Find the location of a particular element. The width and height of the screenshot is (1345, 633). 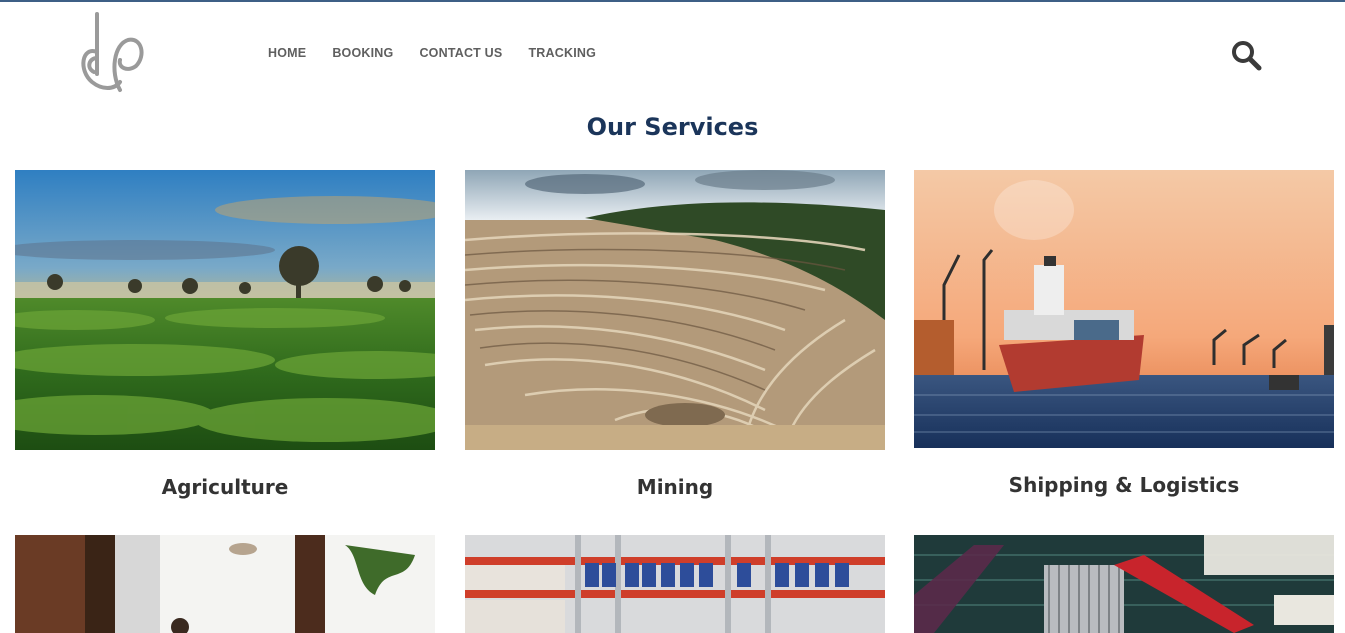

warehouse-image is located at coordinates (675, 584).